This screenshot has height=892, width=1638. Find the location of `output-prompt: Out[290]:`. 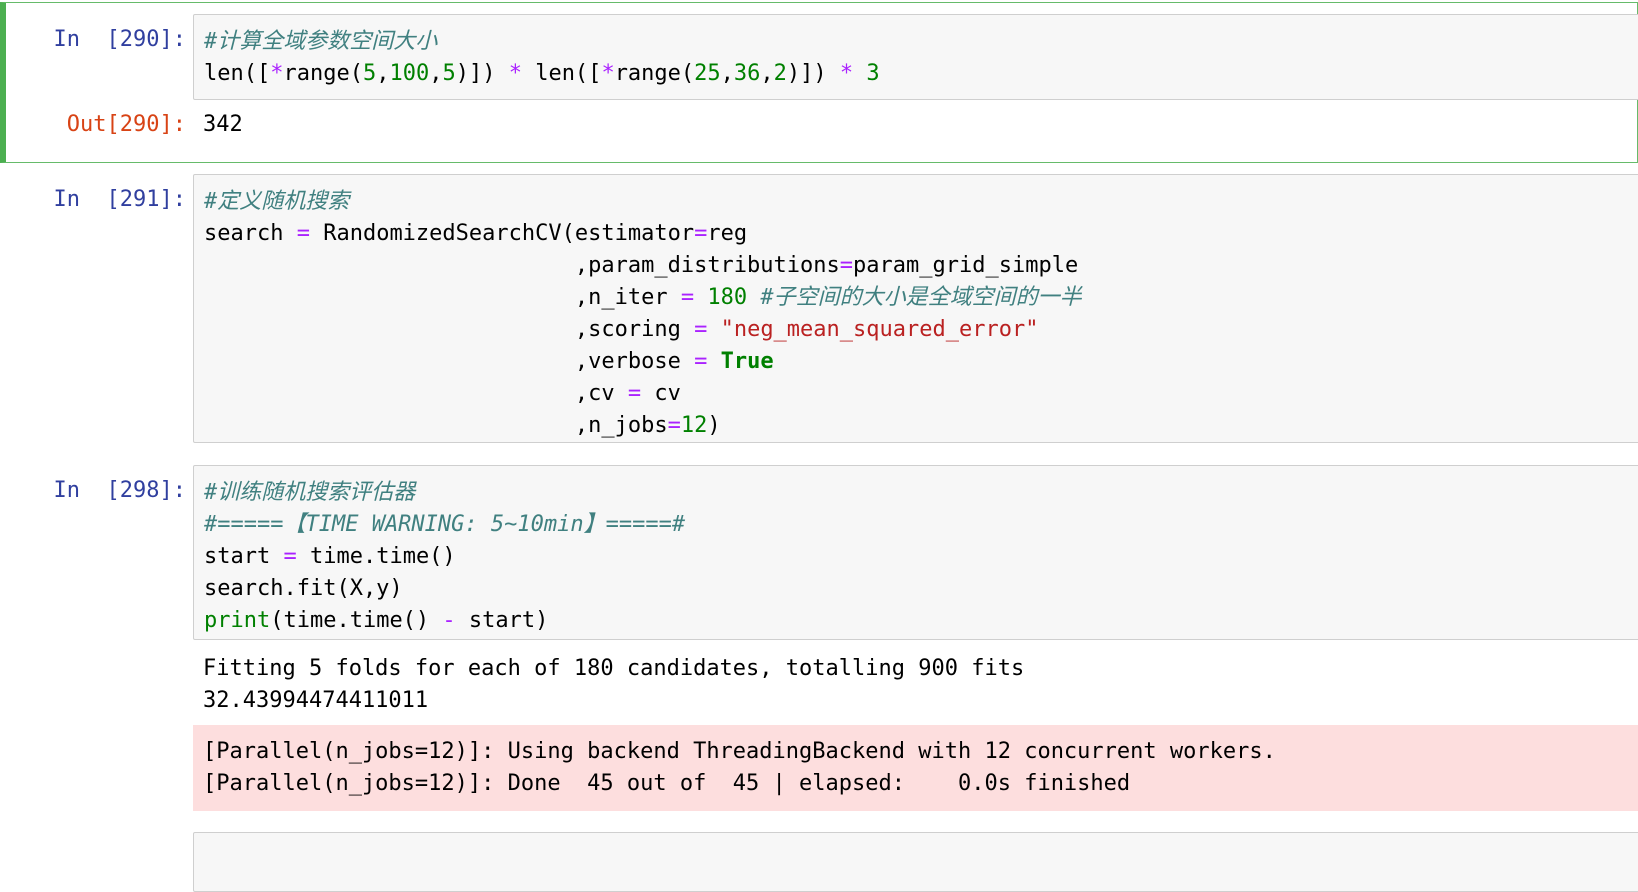

output-prompt: Out[290]: is located at coordinates (126, 124).